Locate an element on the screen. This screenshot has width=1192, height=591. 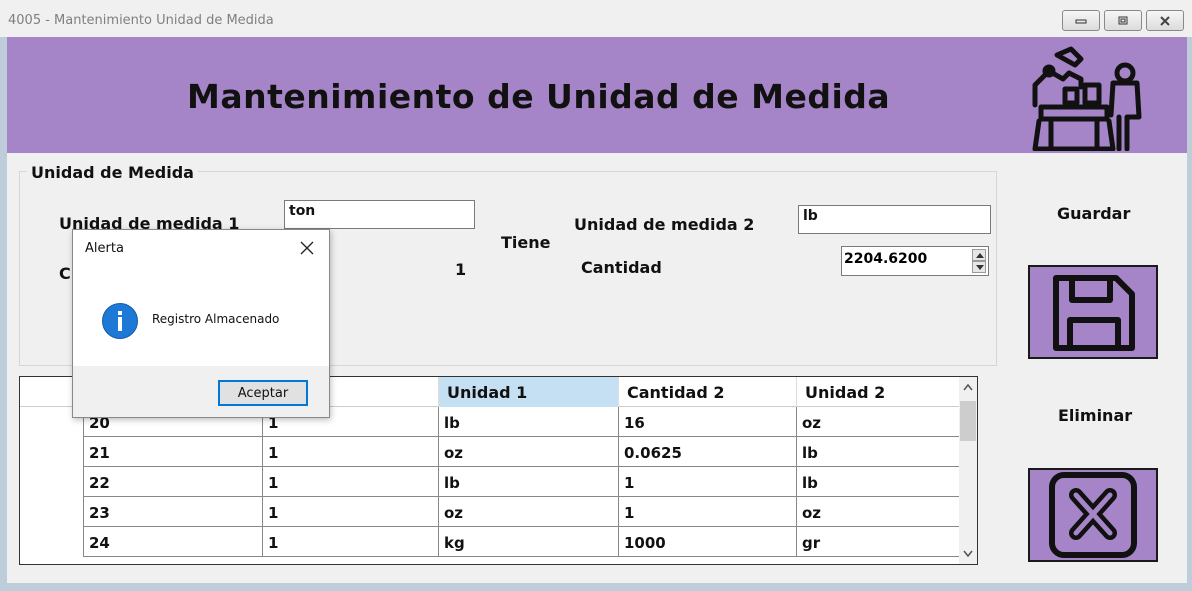
close-window-button is located at coordinates (1165, 20).